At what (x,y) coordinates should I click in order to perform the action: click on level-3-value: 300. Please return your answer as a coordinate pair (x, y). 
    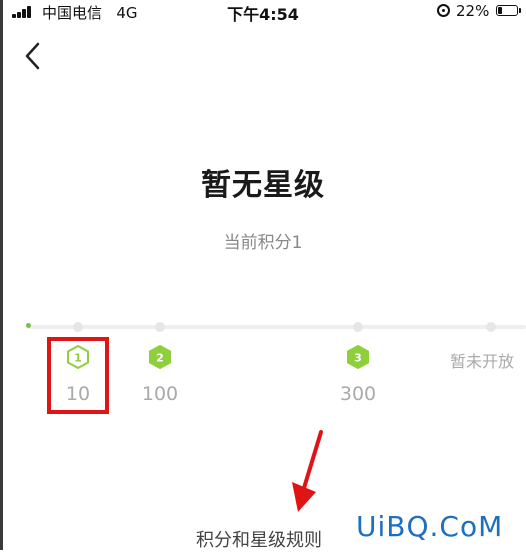
    Looking at the image, I should click on (358, 394).